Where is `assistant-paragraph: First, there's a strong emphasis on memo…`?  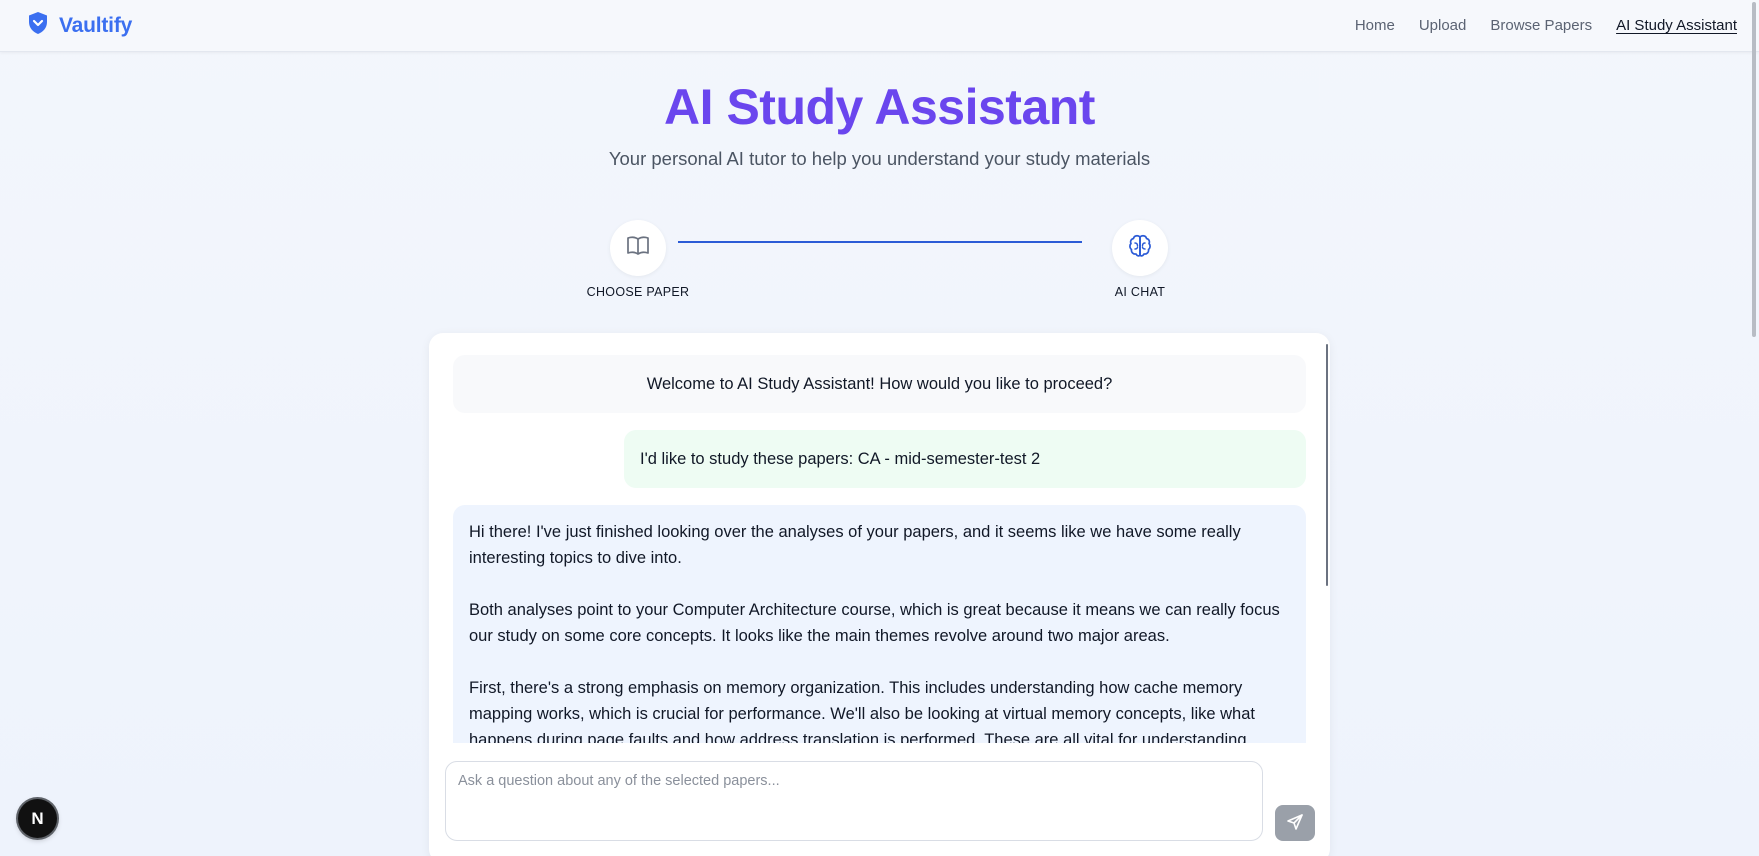 assistant-paragraph: First, there's a strong emphasis on memo… is located at coordinates (862, 711).